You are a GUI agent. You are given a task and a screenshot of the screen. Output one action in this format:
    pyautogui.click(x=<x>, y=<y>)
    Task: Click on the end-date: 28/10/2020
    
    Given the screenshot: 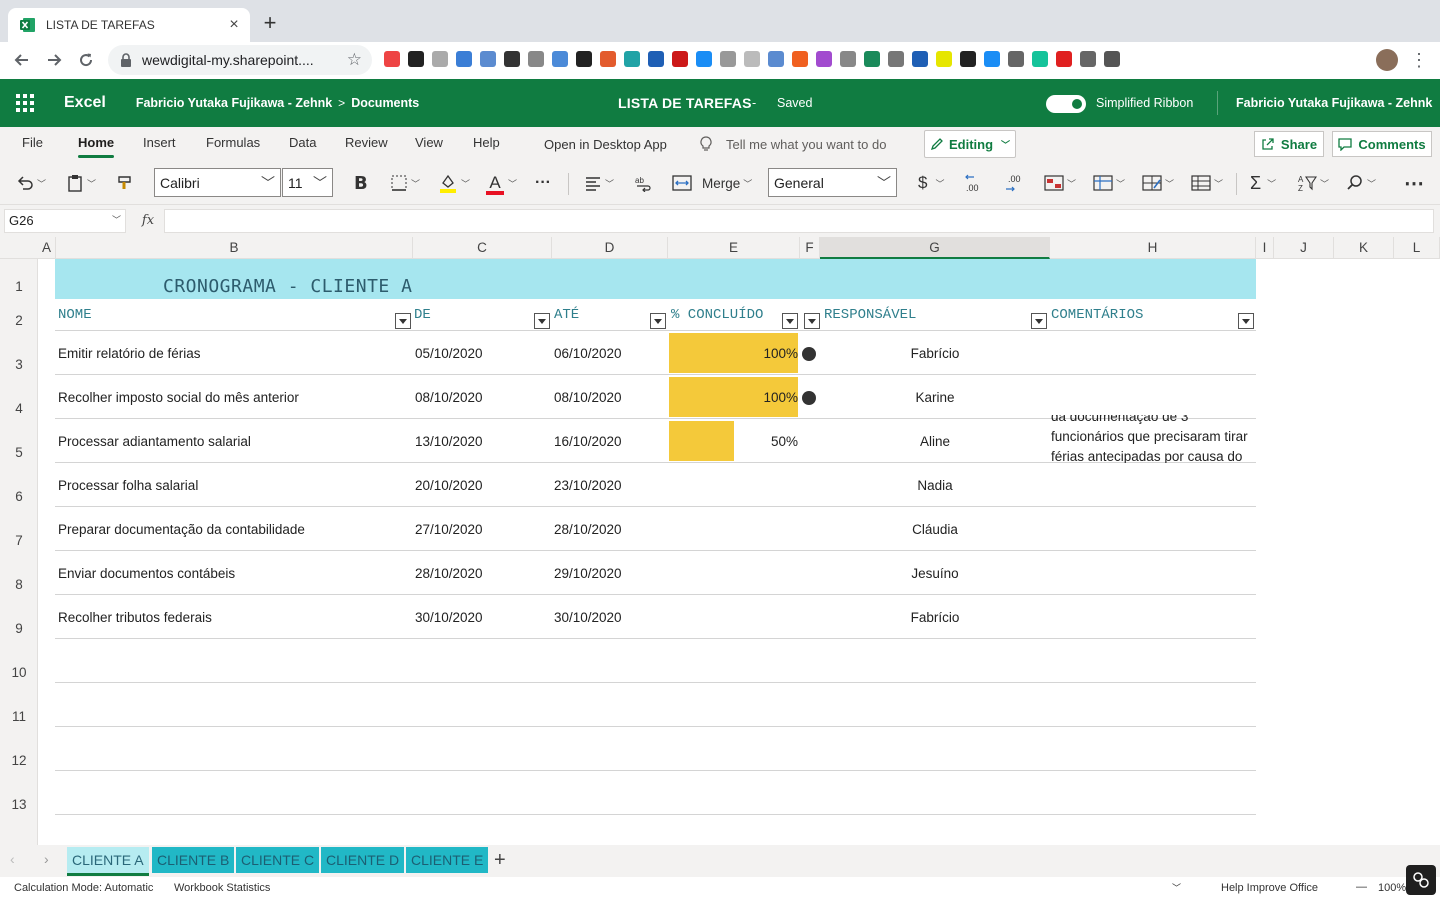 What is the action you would take?
    pyautogui.click(x=588, y=529)
    